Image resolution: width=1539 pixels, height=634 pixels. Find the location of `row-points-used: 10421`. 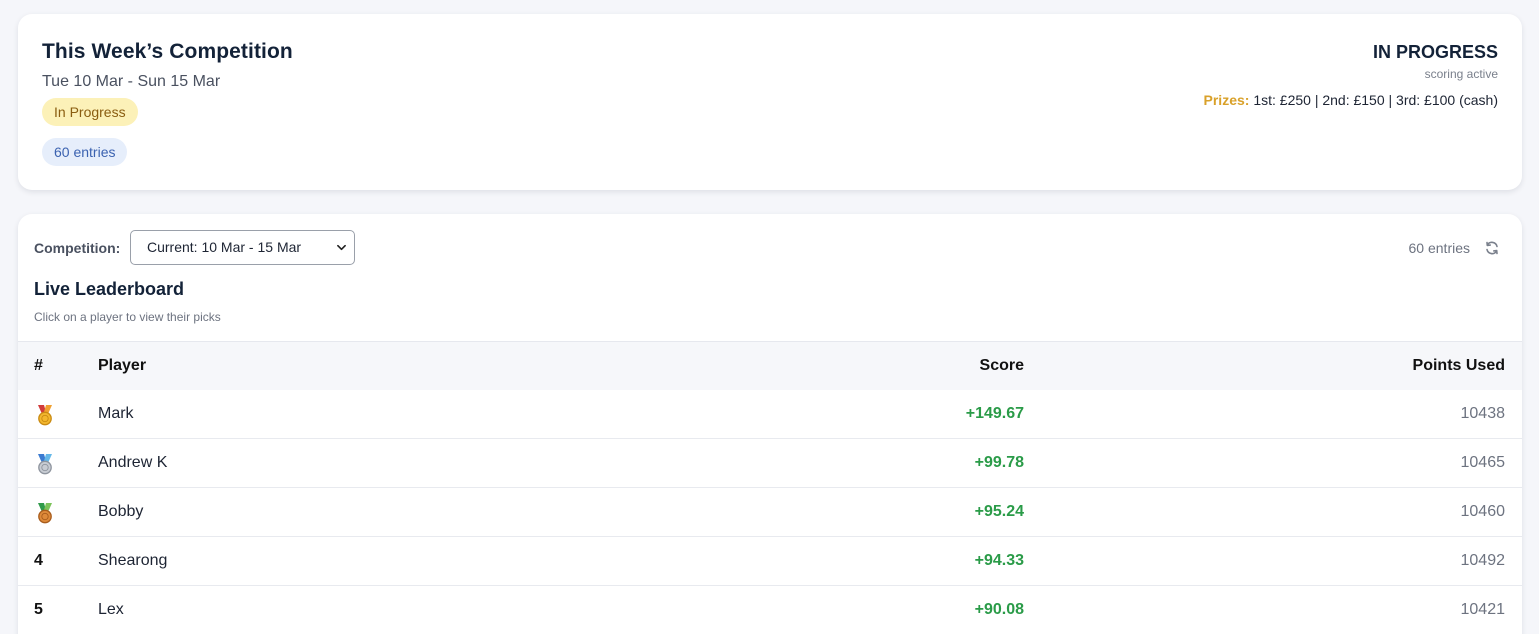

row-points-used: 10421 is located at coordinates (1483, 609).